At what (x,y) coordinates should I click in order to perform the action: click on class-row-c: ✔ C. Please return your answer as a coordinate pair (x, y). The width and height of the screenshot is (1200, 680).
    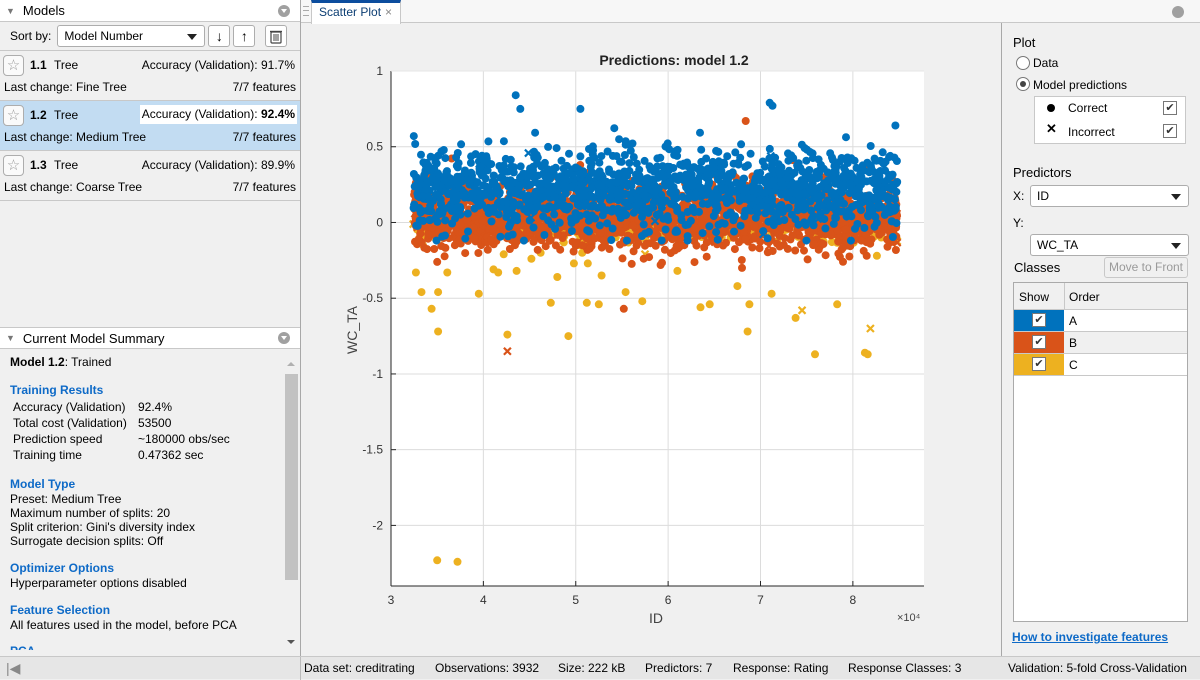
    Looking at the image, I should click on (1100, 365).